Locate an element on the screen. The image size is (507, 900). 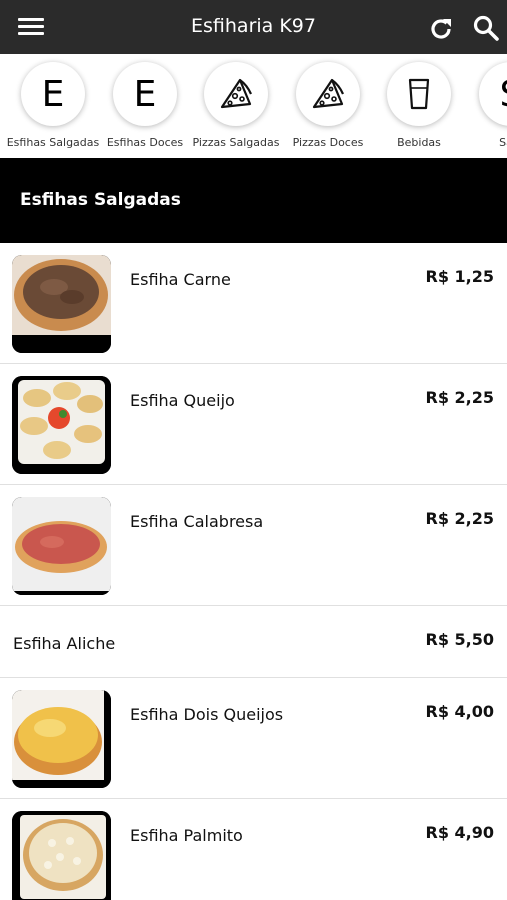
category-salg: S Salg is located at coordinates (486, 106).